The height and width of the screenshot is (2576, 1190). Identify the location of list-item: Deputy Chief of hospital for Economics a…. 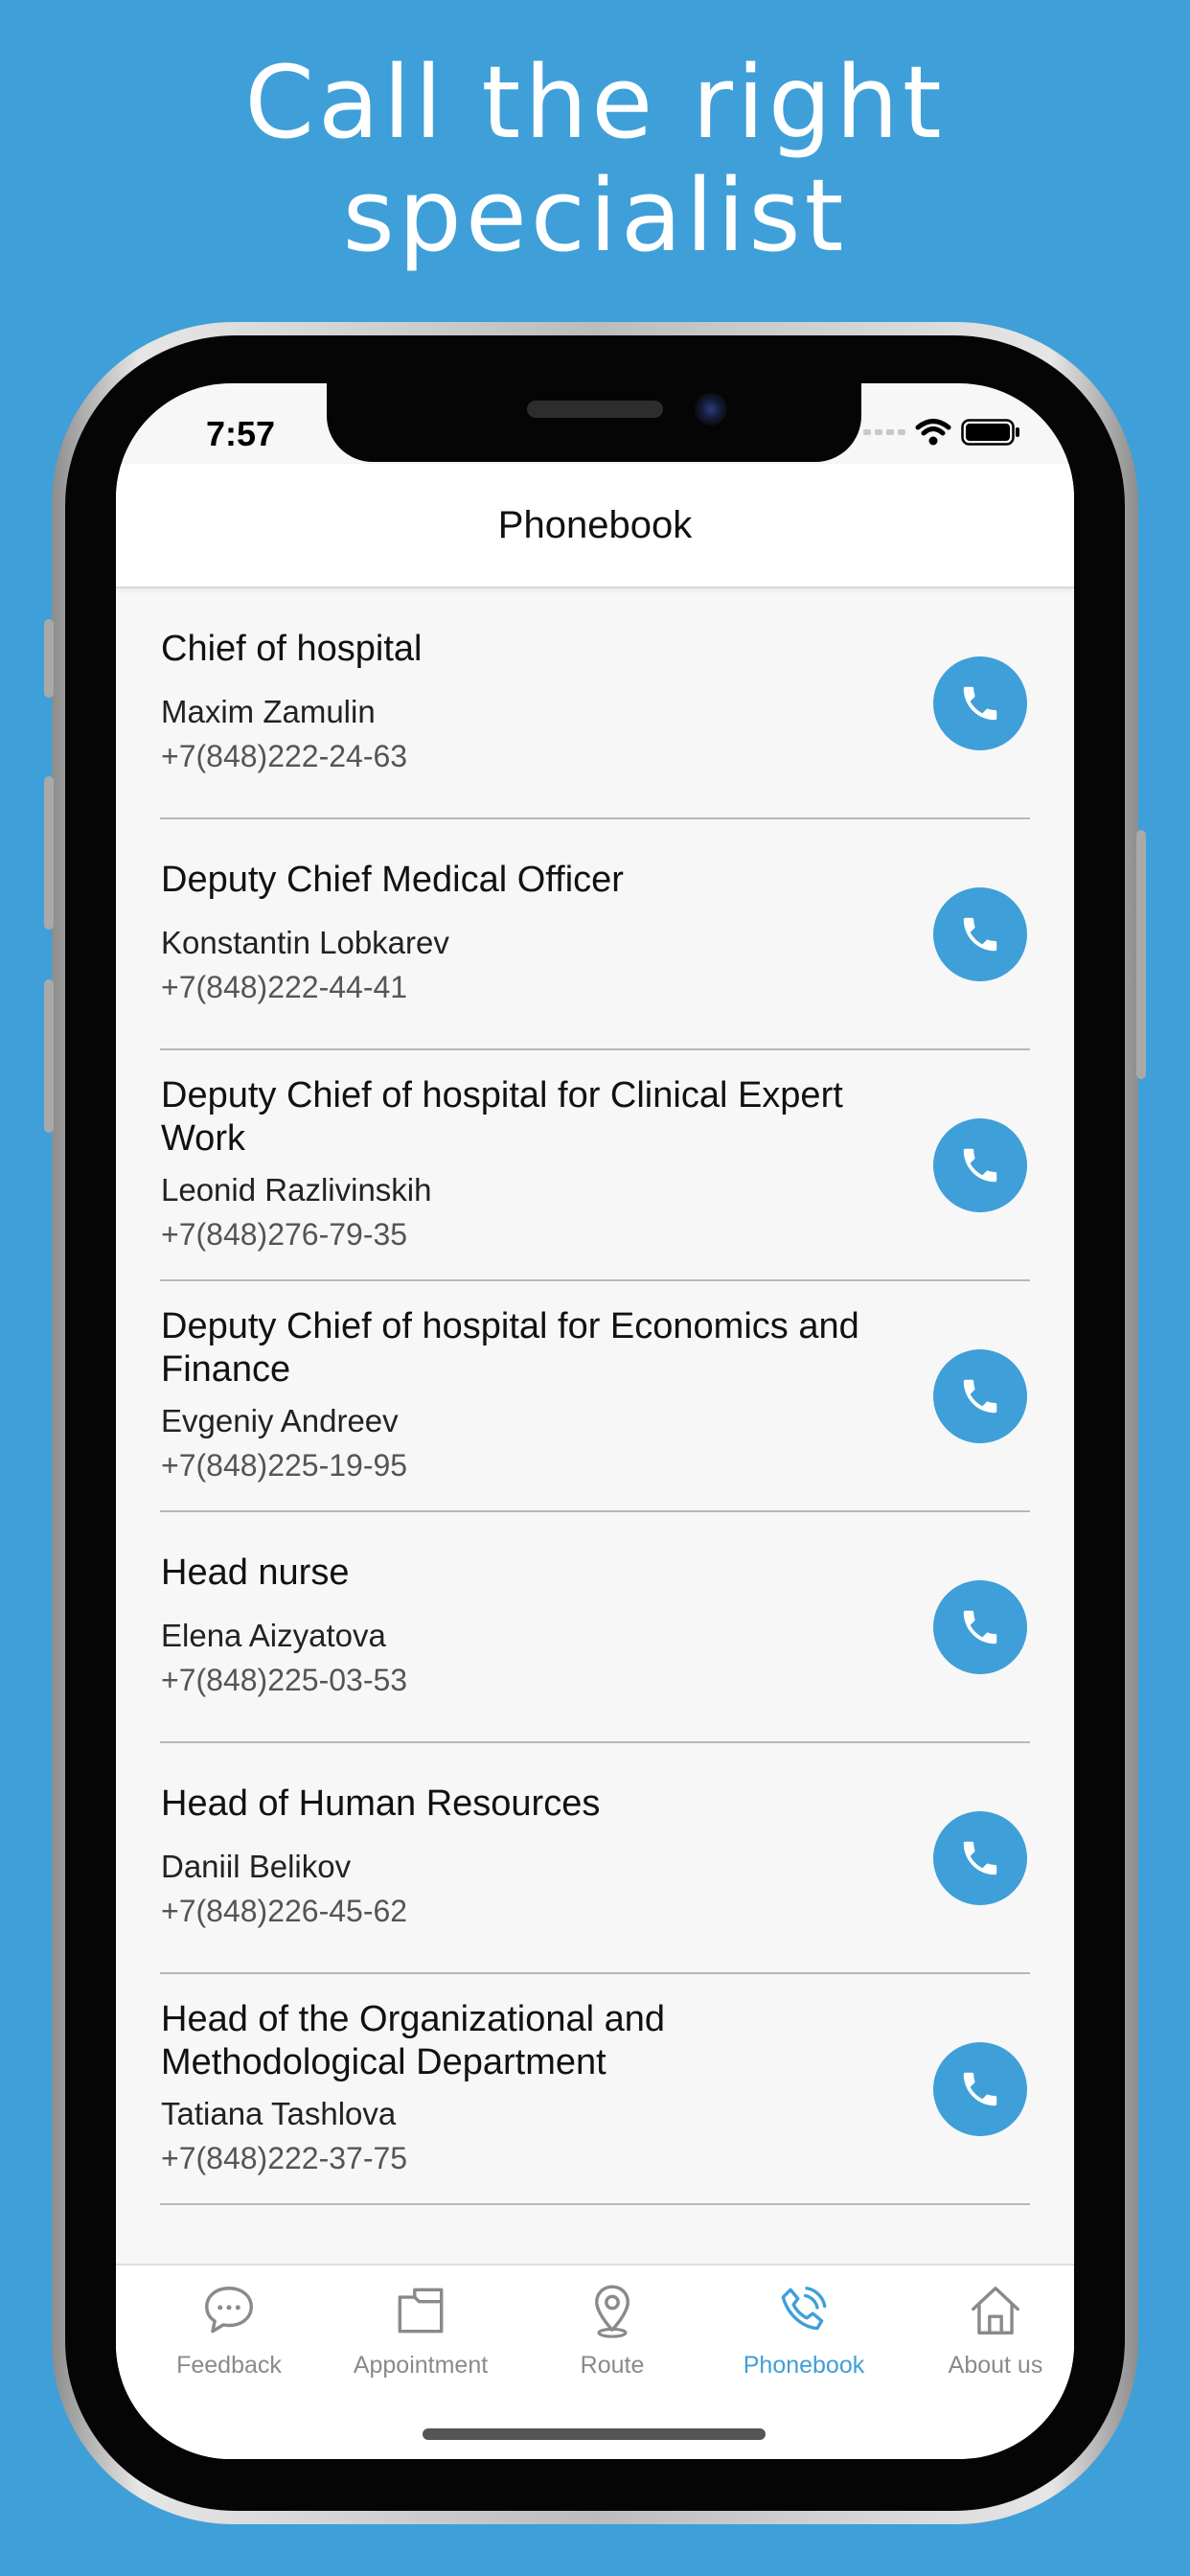
(595, 1396).